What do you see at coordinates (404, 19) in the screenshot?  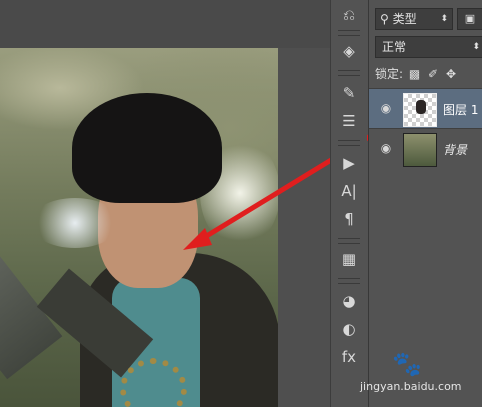 I see `filter-type-label: 类型` at bounding box center [404, 19].